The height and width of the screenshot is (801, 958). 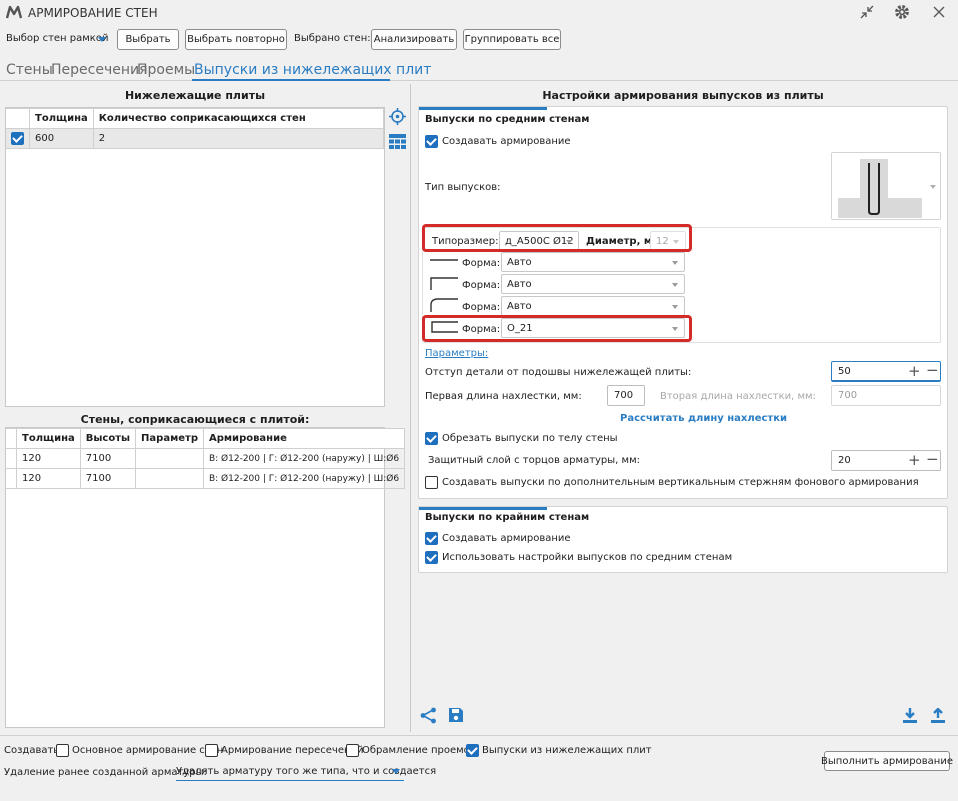 What do you see at coordinates (148, 39) in the screenshot?
I see `select-button: Выбрать` at bounding box center [148, 39].